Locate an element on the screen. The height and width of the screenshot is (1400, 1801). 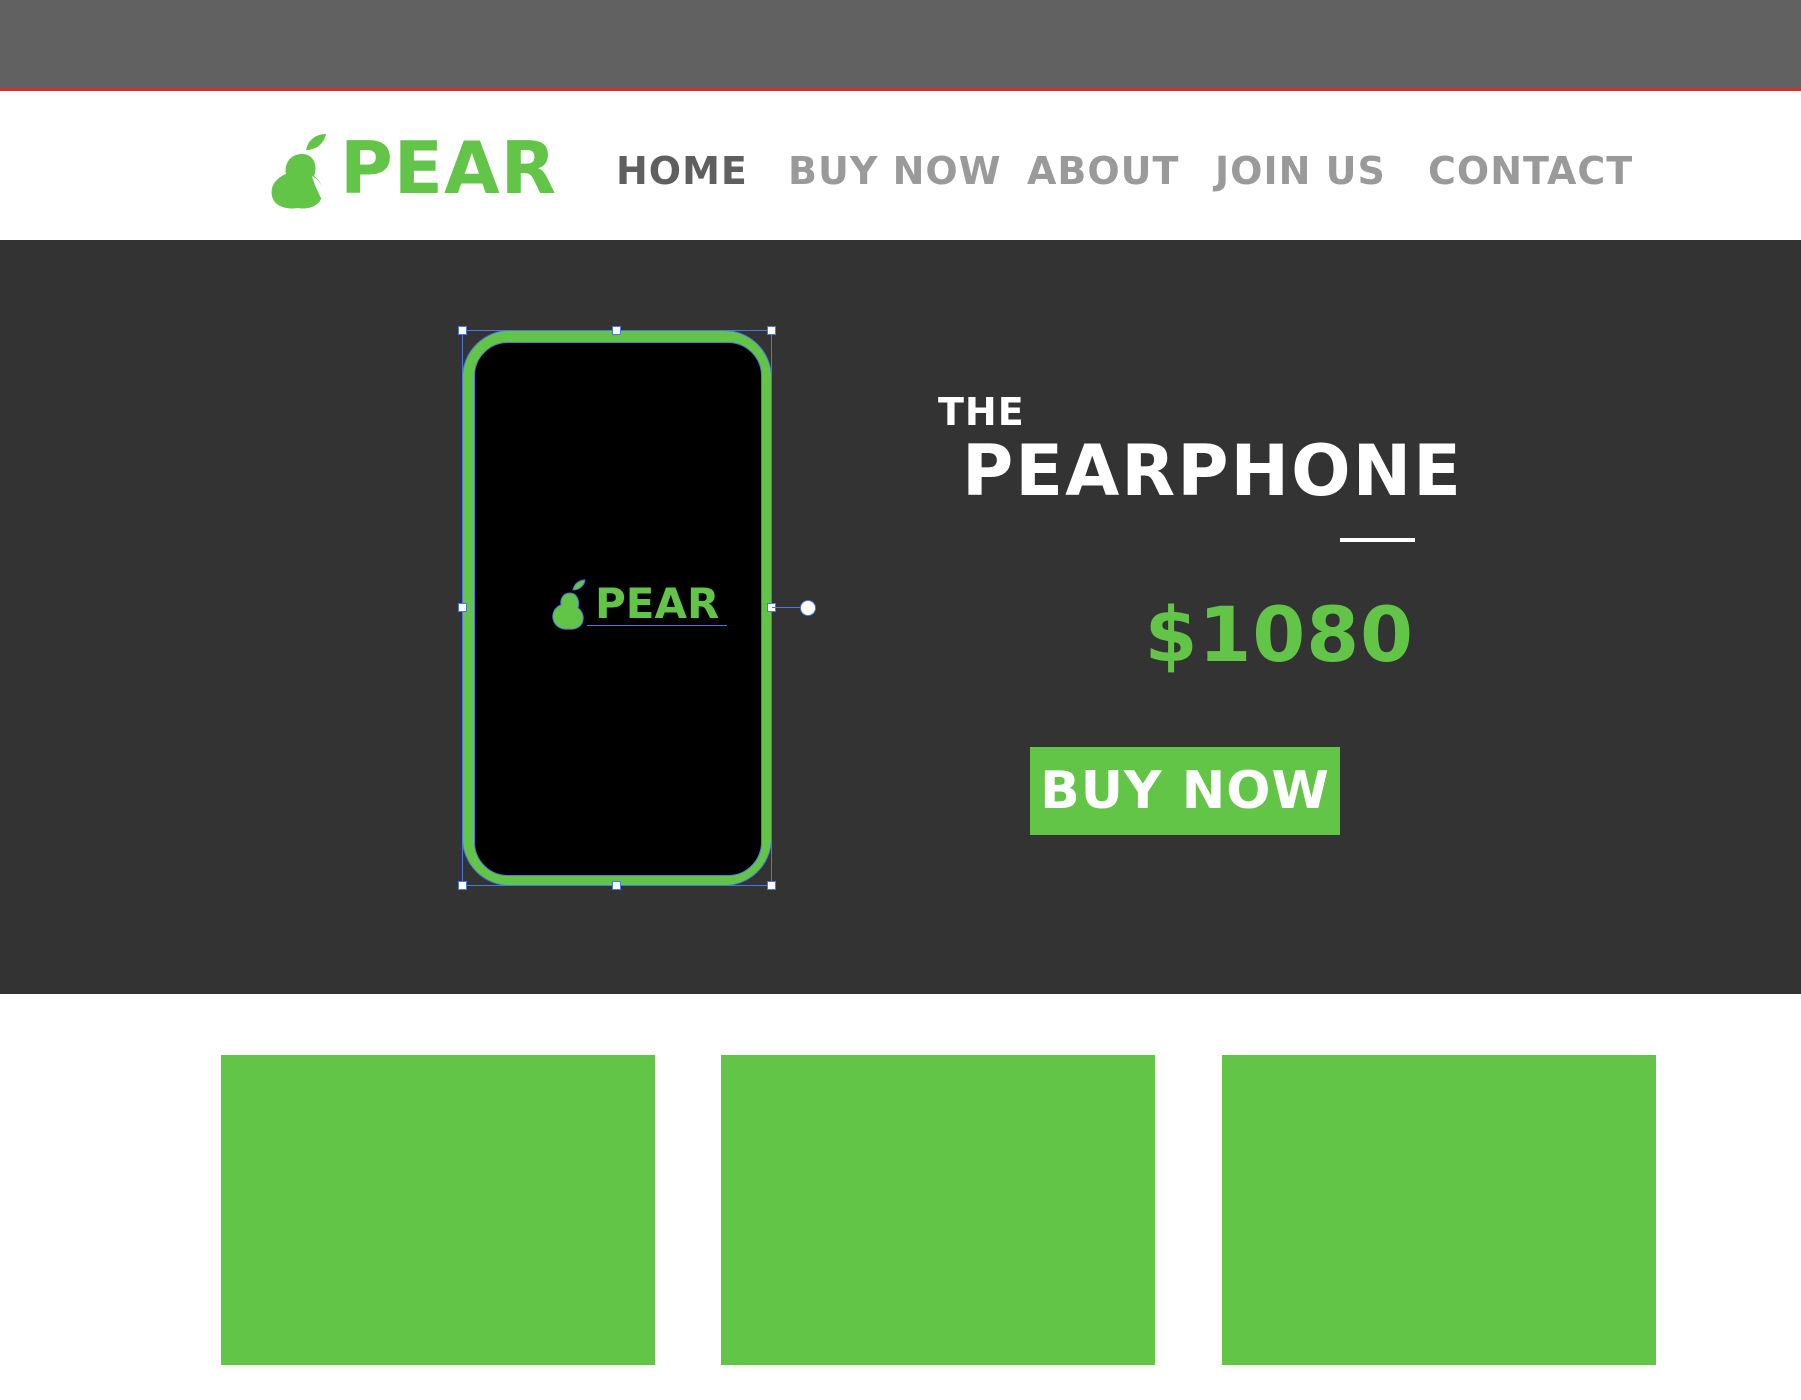
resize-handle-bottom is located at coordinates (616, 885).